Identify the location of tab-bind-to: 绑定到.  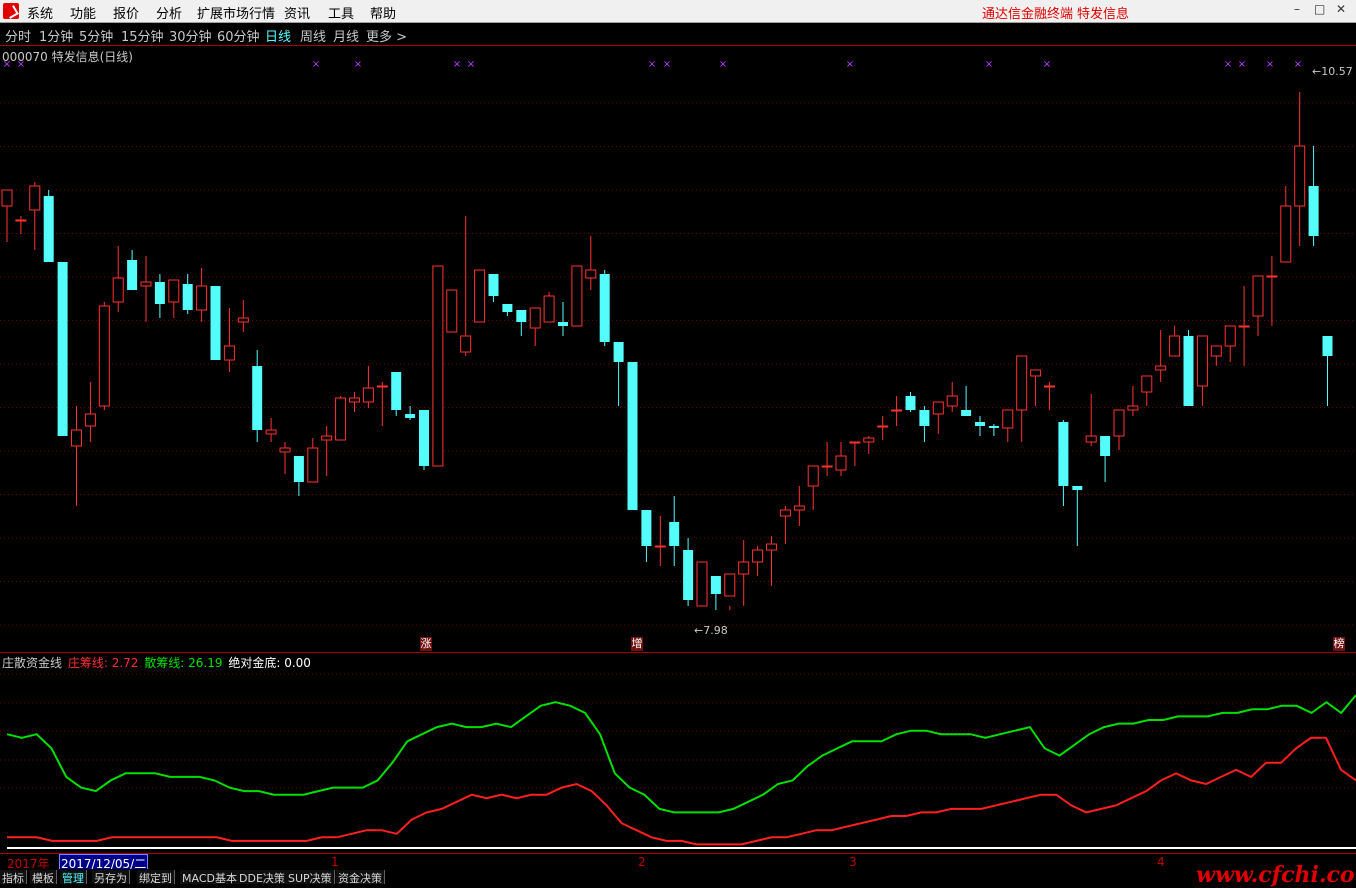
(156, 877).